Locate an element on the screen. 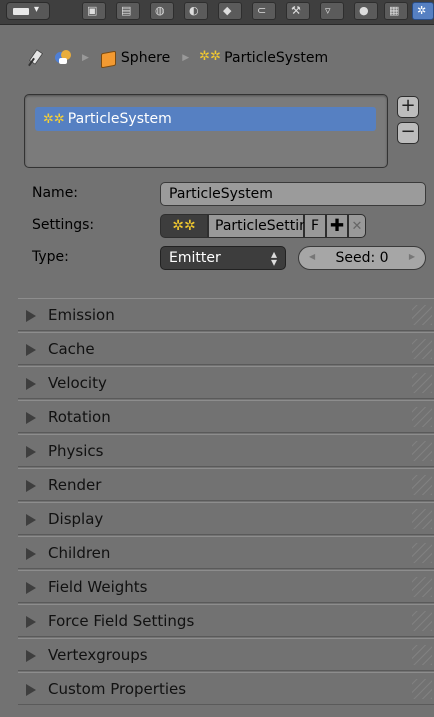 The width and height of the screenshot is (434, 717). panel-field-weights: Field Weights is located at coordinates (226, 586).